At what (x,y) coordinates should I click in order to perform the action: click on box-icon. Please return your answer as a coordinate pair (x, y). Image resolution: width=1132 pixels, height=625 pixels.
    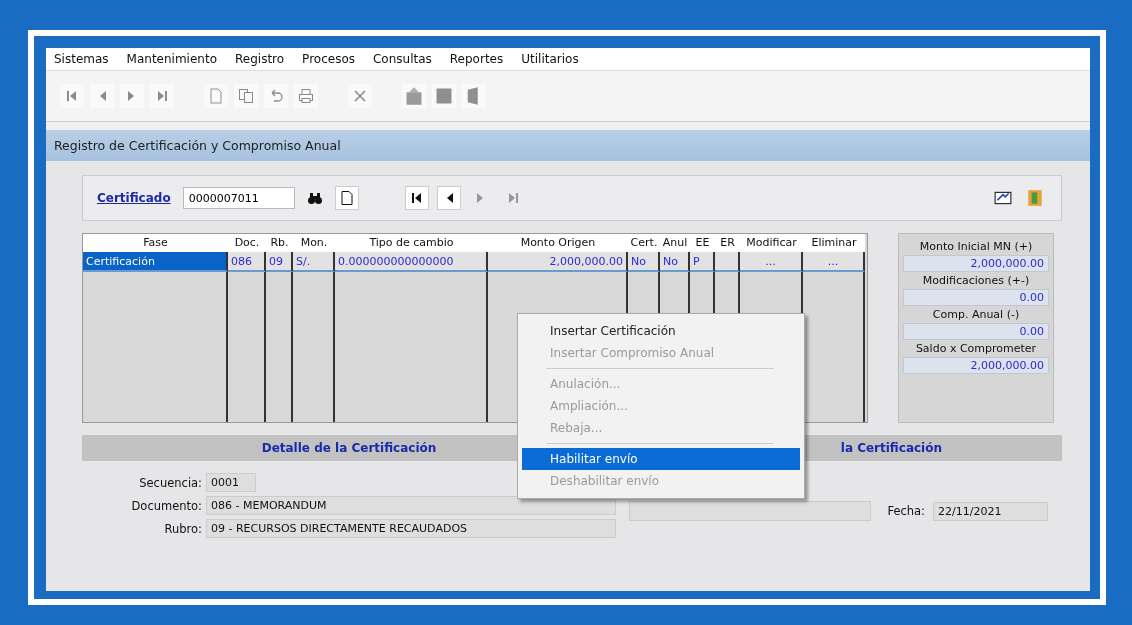
    Looking at the image, I should click on (414, 96).